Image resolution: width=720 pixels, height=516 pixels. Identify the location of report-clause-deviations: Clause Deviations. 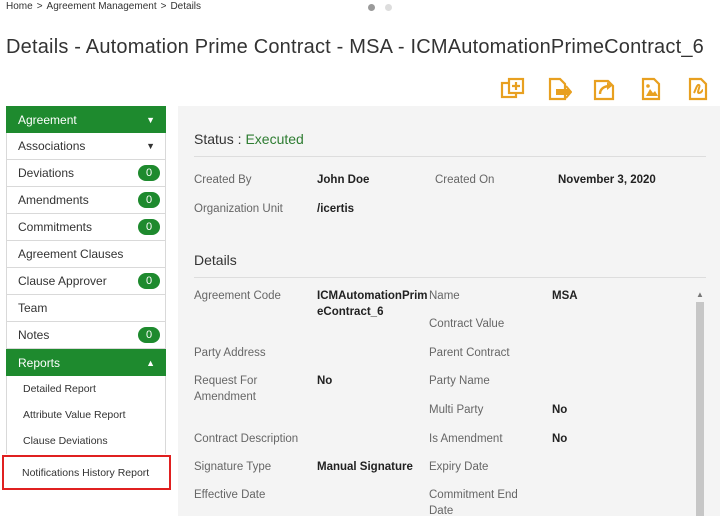
(86, 441).